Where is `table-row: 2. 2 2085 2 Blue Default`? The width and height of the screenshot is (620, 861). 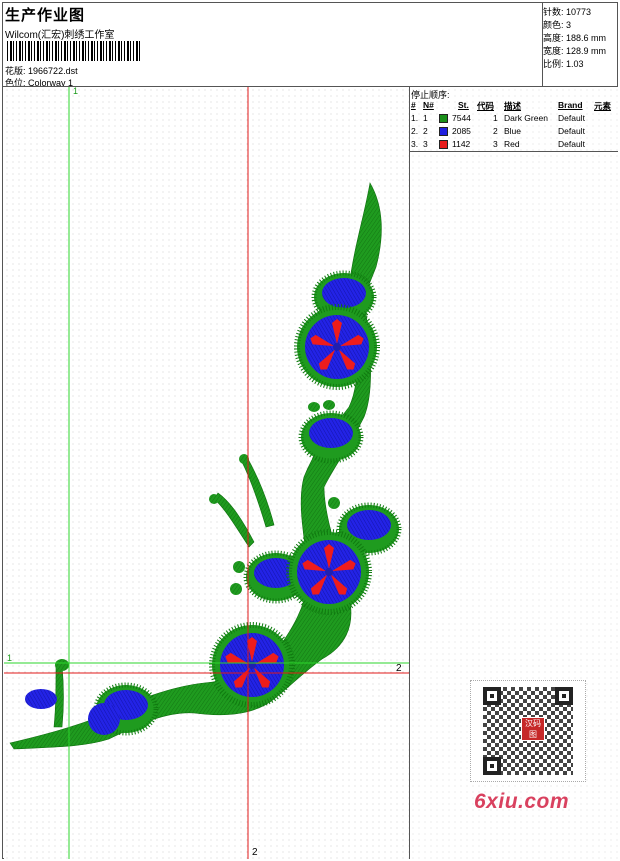
table-row: 2. 2 2085 2 Blue Default is located at coordinates (514, 131).